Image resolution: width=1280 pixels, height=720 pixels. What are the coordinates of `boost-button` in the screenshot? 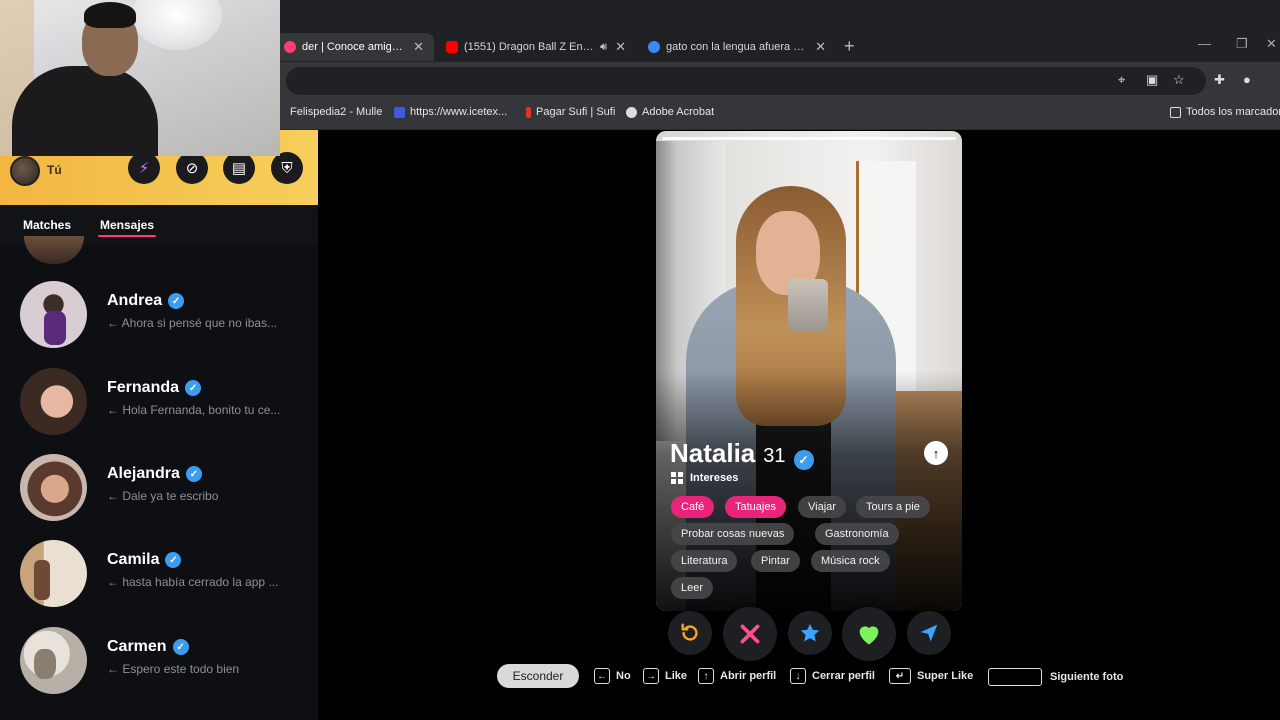 It's located at (929, 633).